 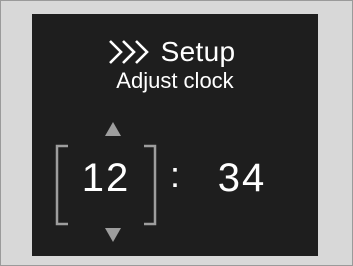 What do you see at coordinates (106, 178) in the screenshot?
I see `hours-field: 12` at bounding box center [106, 178].